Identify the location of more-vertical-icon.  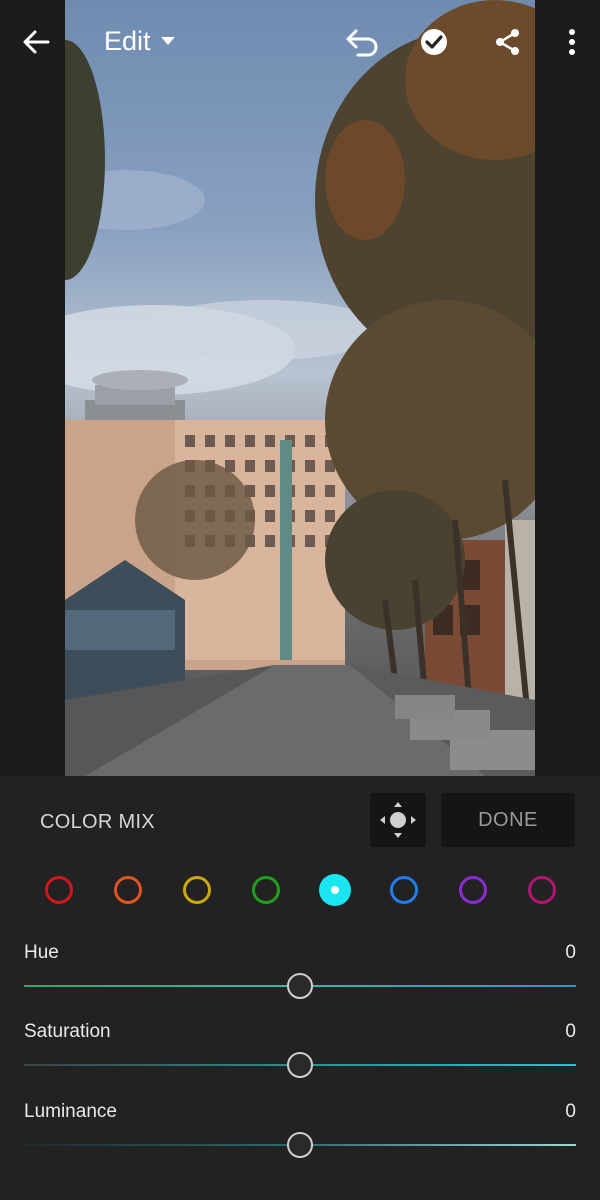
(572, 42).